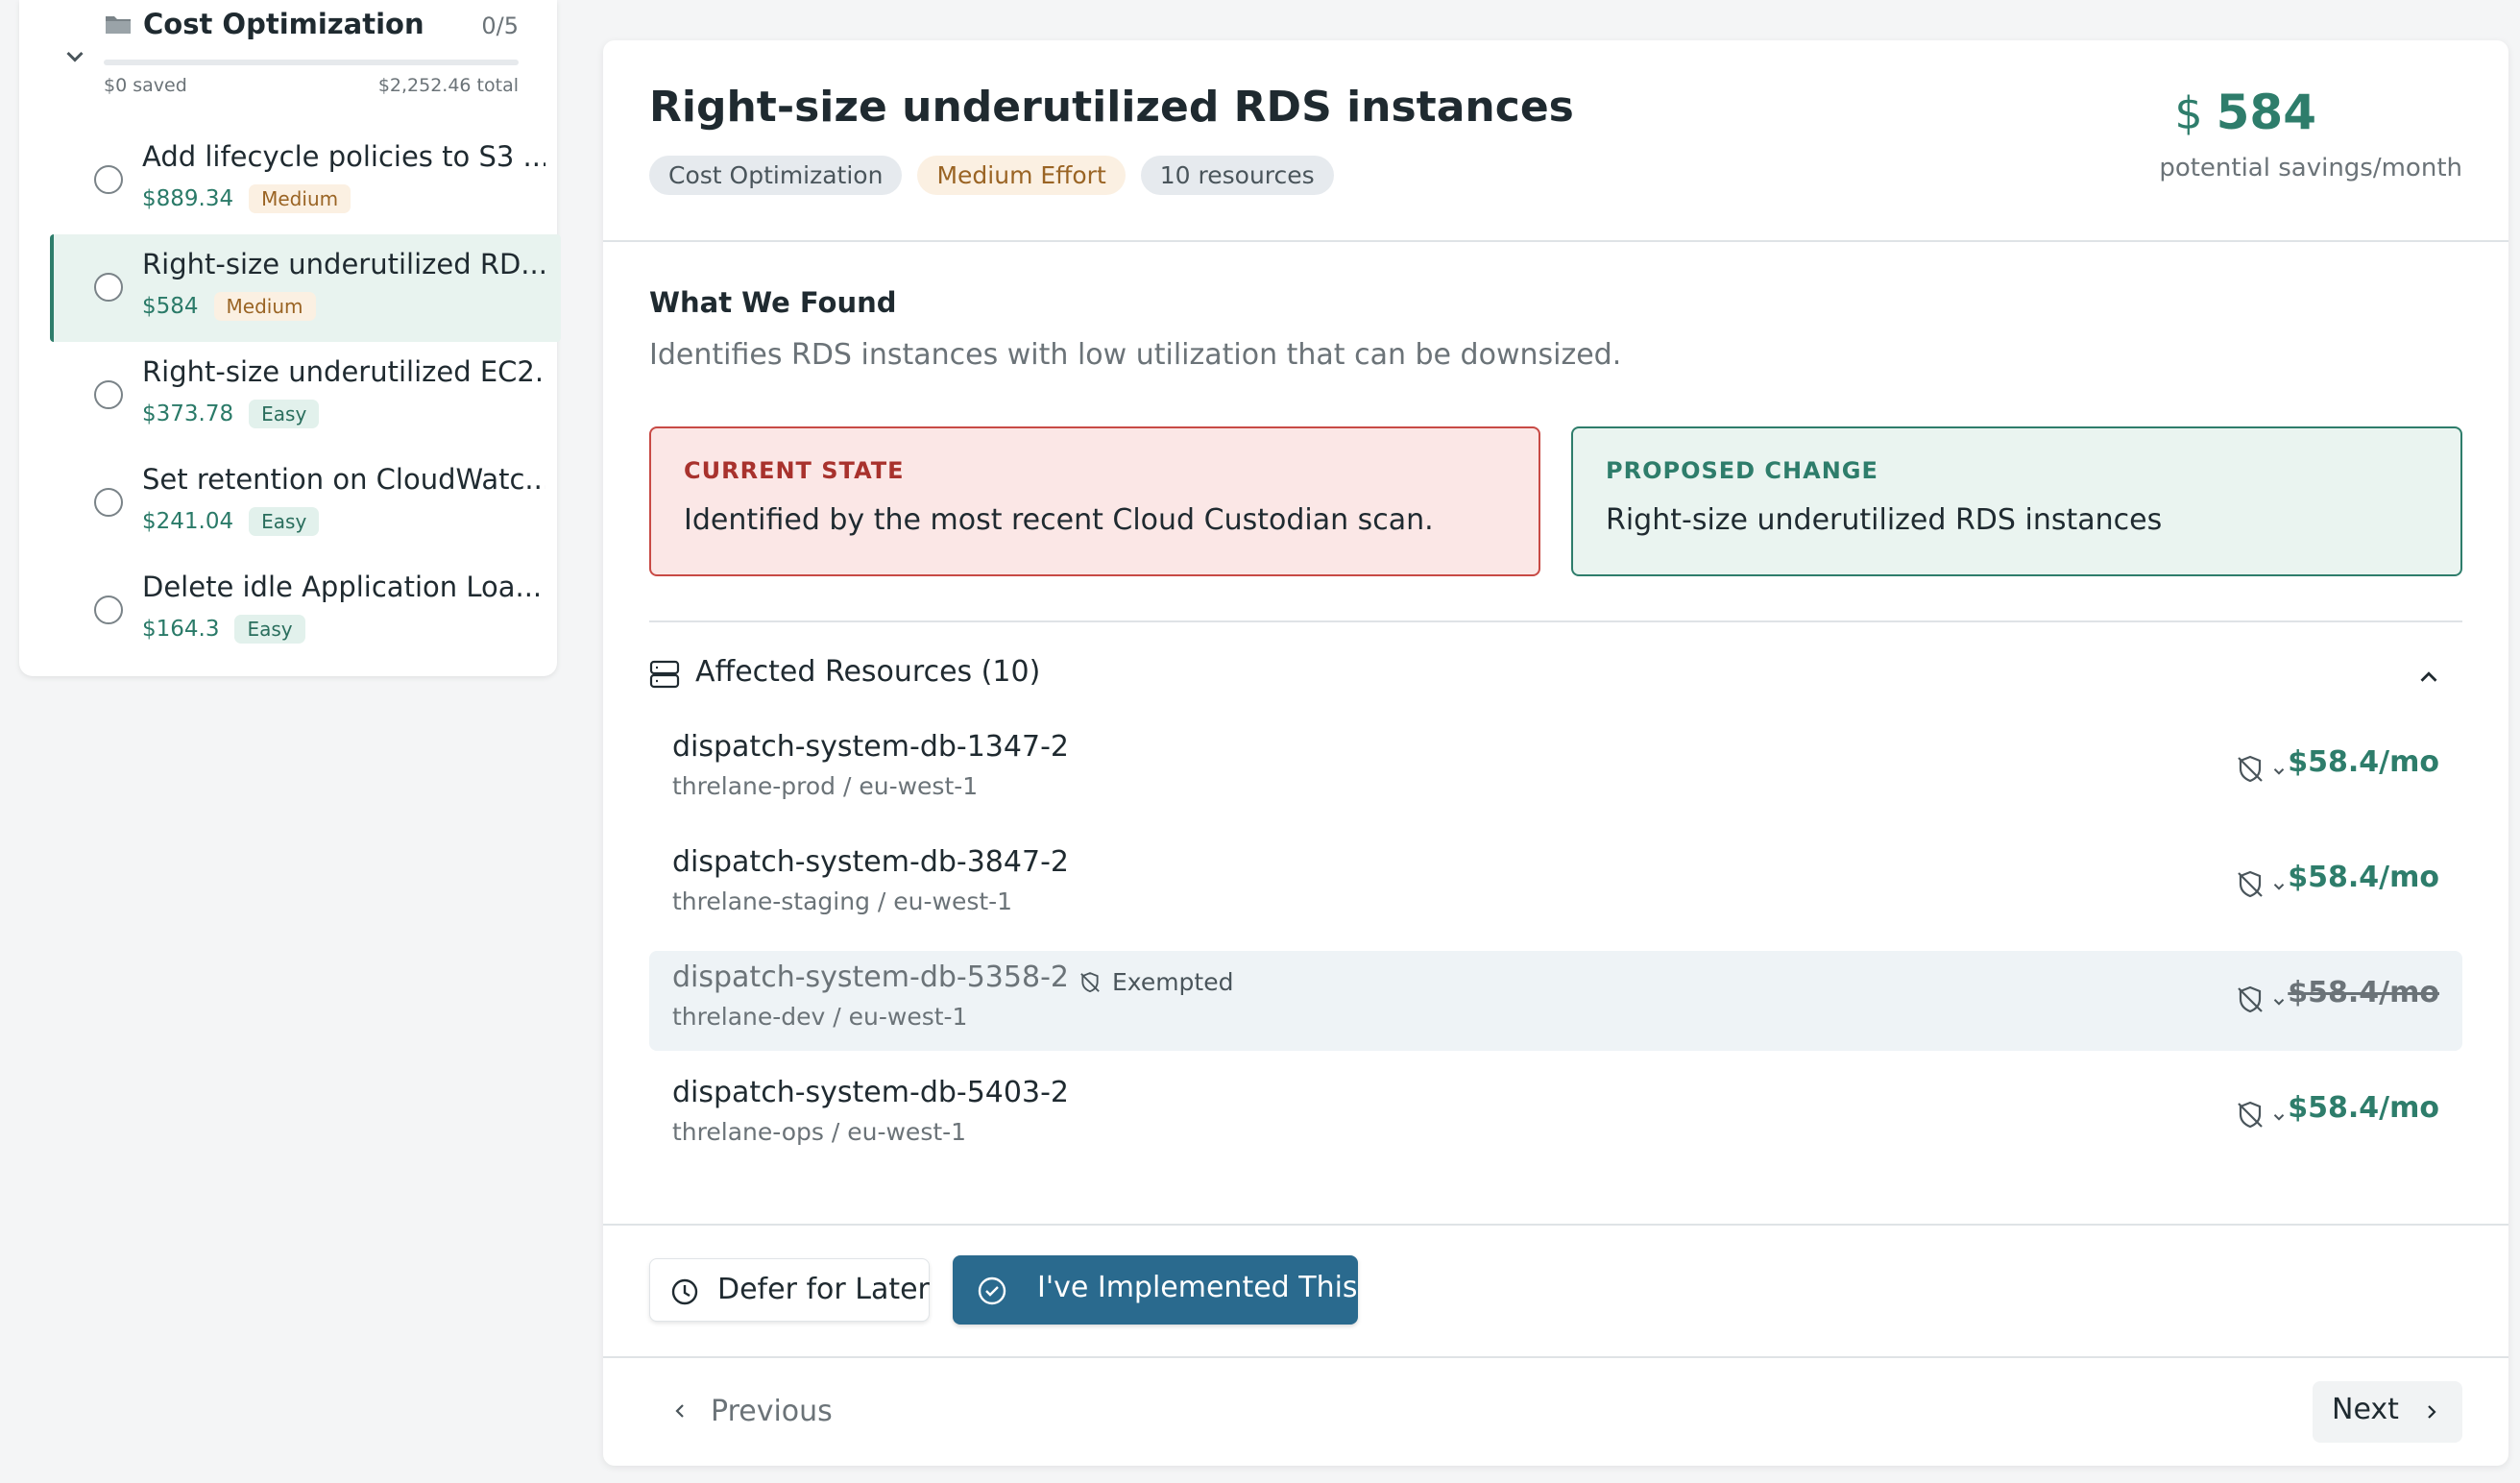 This screenshot has height=1483, width=2520. Describe the element at coordinates (772, 1411) in the screenshot. I see `previous-label: Previous` at that location.